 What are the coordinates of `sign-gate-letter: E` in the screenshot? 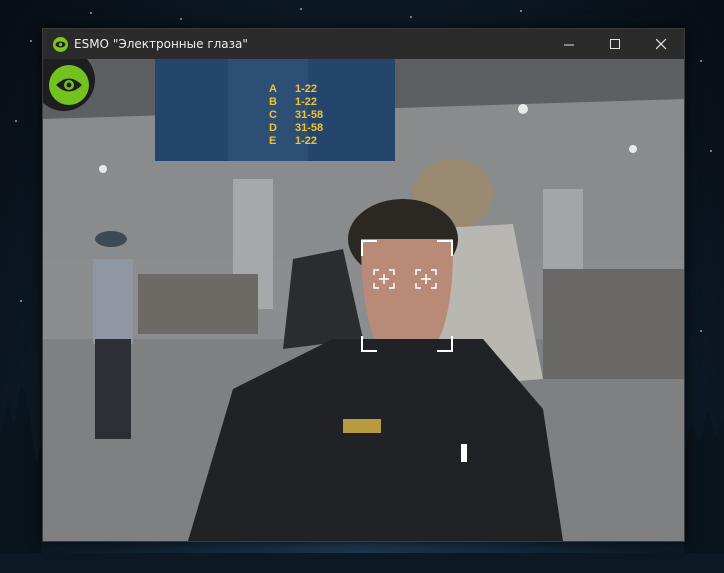 It's located at (272, 141).